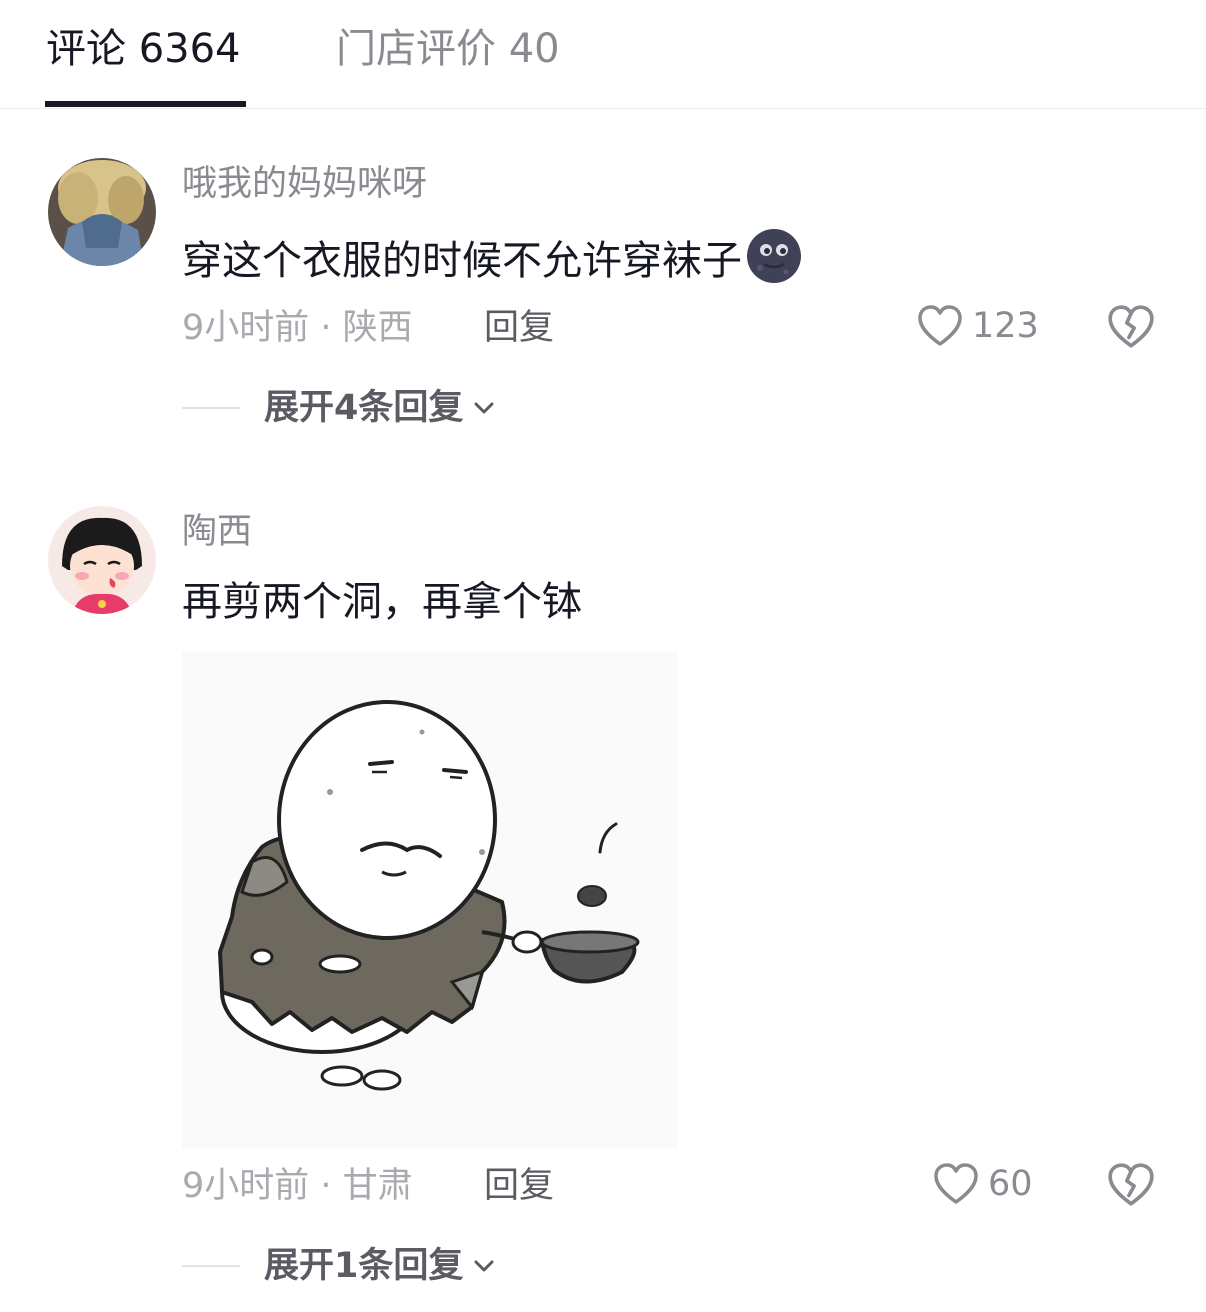 Image resolution: width=1206 pixels, height=1312 pixels. What do you see at coordinates (603, 54) in the screenshot?
I see `comment-tabs: 评论 6364 门店评价 40` at bounding box center [603, 54].